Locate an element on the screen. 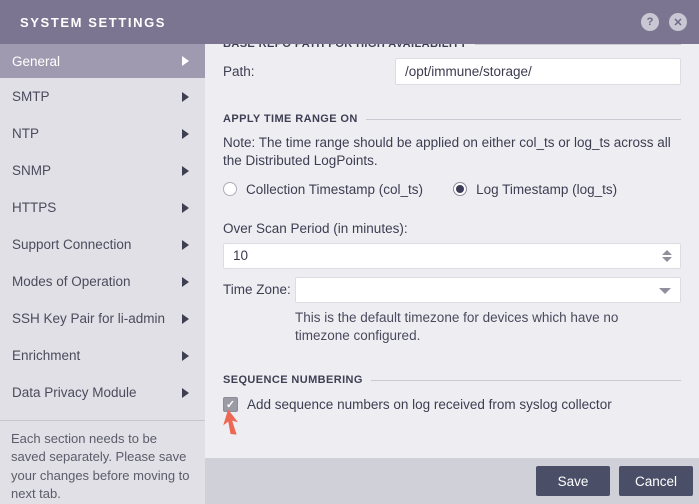 The height and width of the screenshot is (504, 699). sidebar-item-ntp: NTP is located at coordinates (102, 133).